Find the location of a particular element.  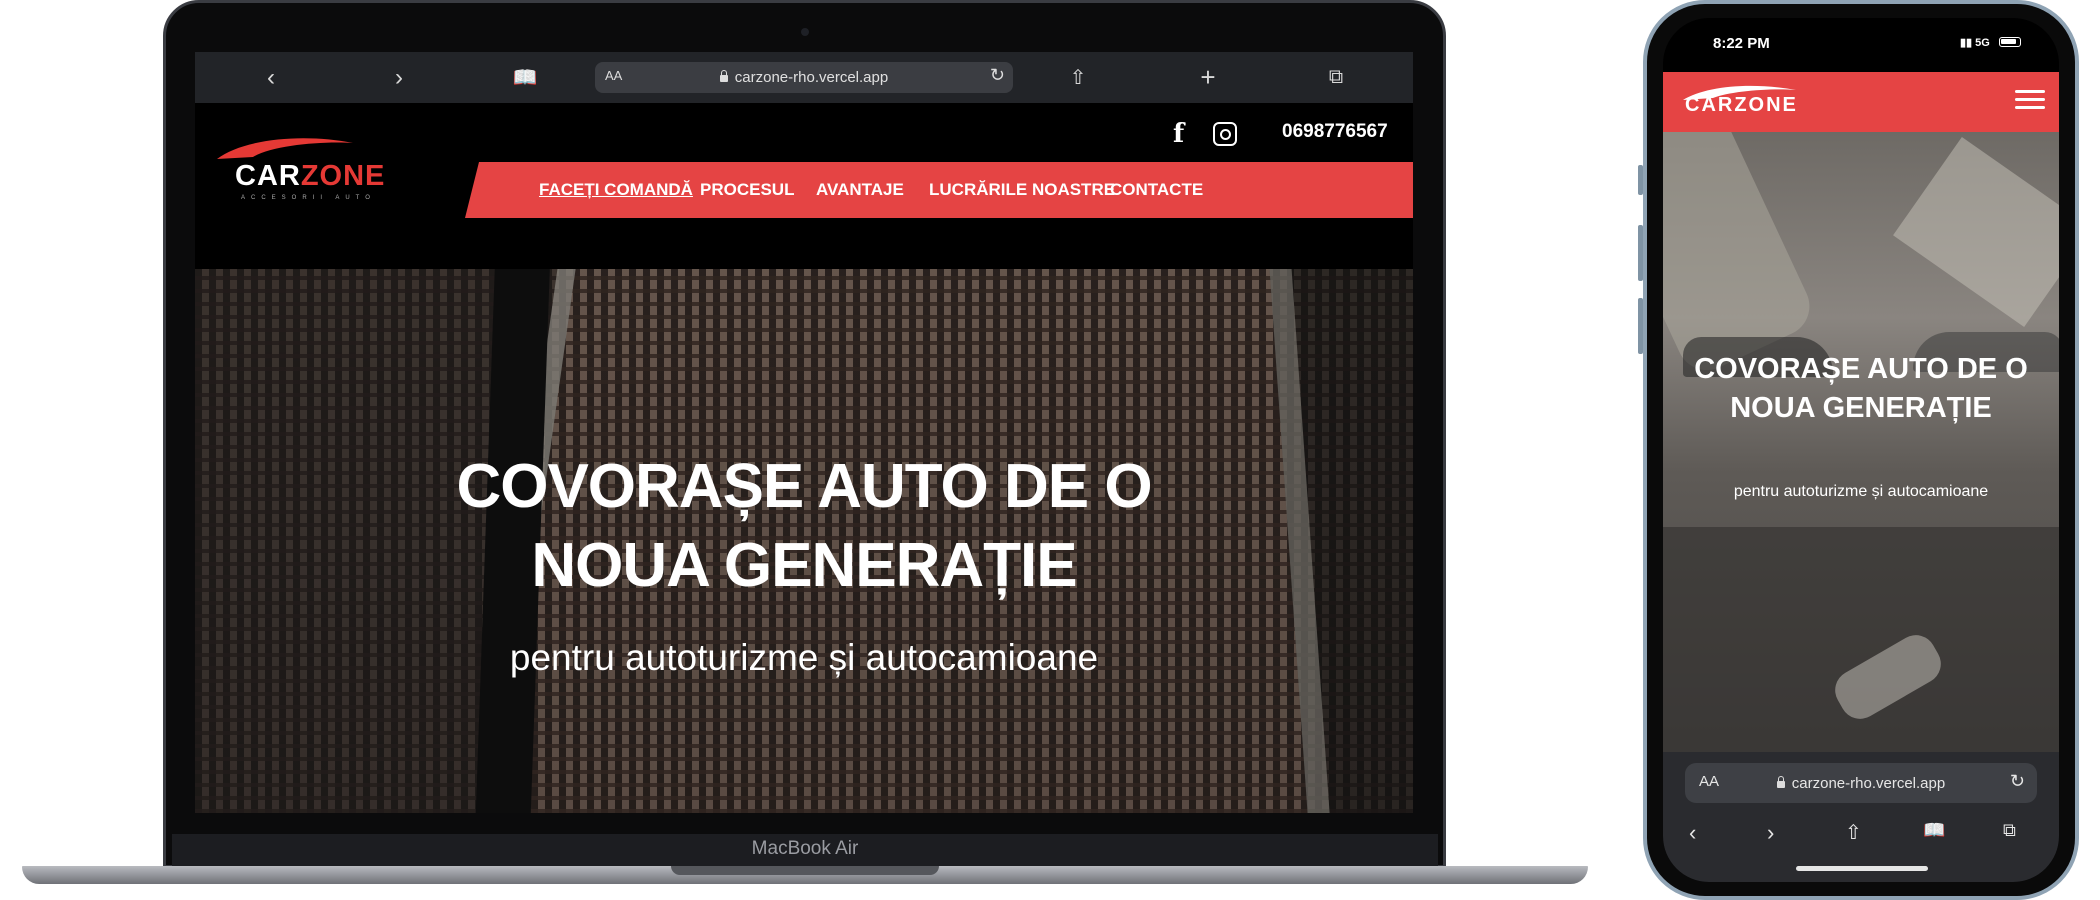

car-outline-icon is located at coordinates (285, 148).